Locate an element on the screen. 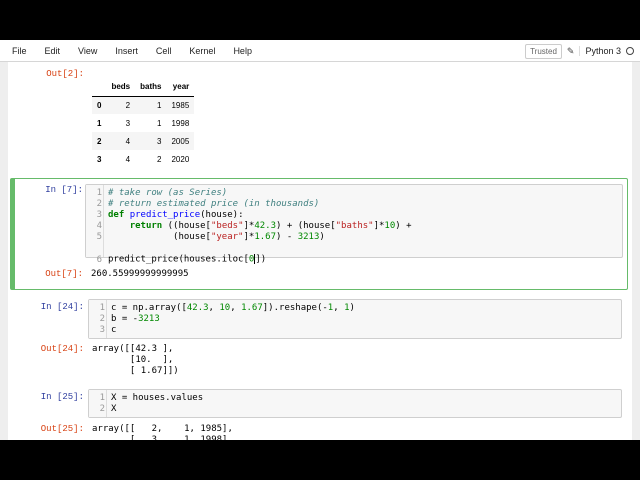 This screenshot has width=640, height=480. code-editor-25: 1X = houses.values 2X is located at coordinates (355, 403).